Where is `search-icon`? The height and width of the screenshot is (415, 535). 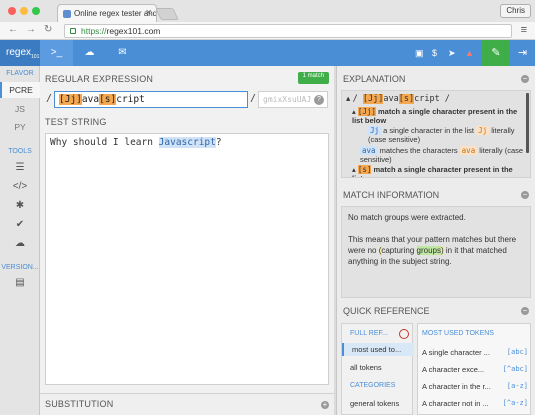 search-icon is located at coordinates (404, 334).